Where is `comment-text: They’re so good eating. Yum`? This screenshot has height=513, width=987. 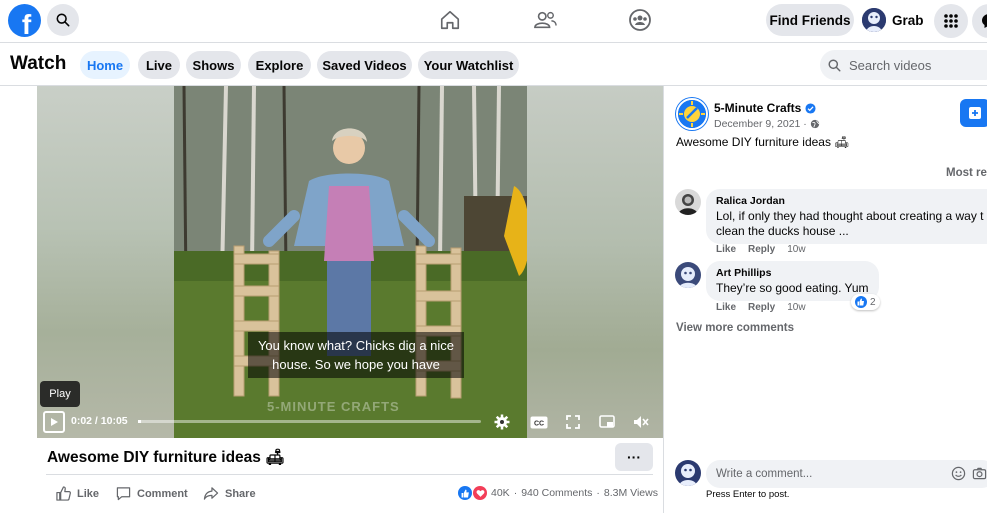
comment-text: They’re so good eating. Yum is located at coordinates (792, 288).